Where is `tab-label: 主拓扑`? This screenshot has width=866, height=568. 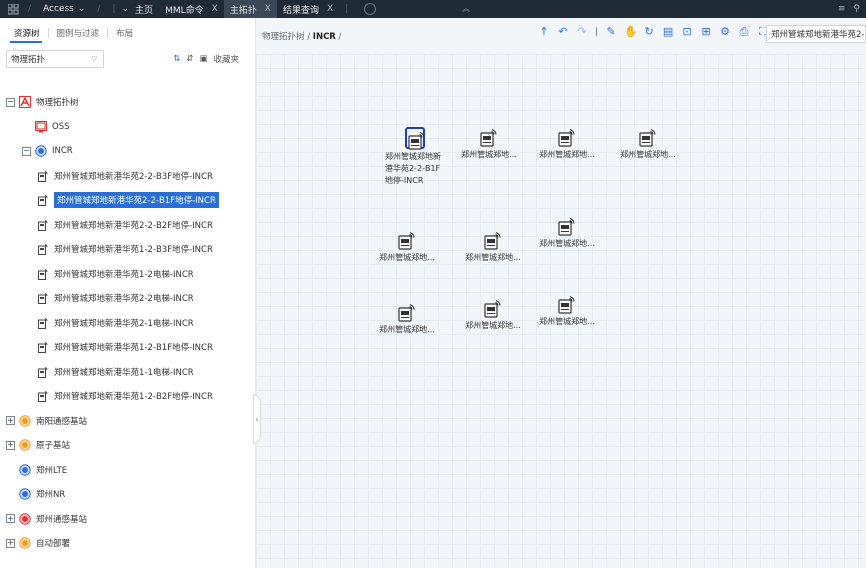
tab-label: 主拓扑 is located at coordinates (243, 10).